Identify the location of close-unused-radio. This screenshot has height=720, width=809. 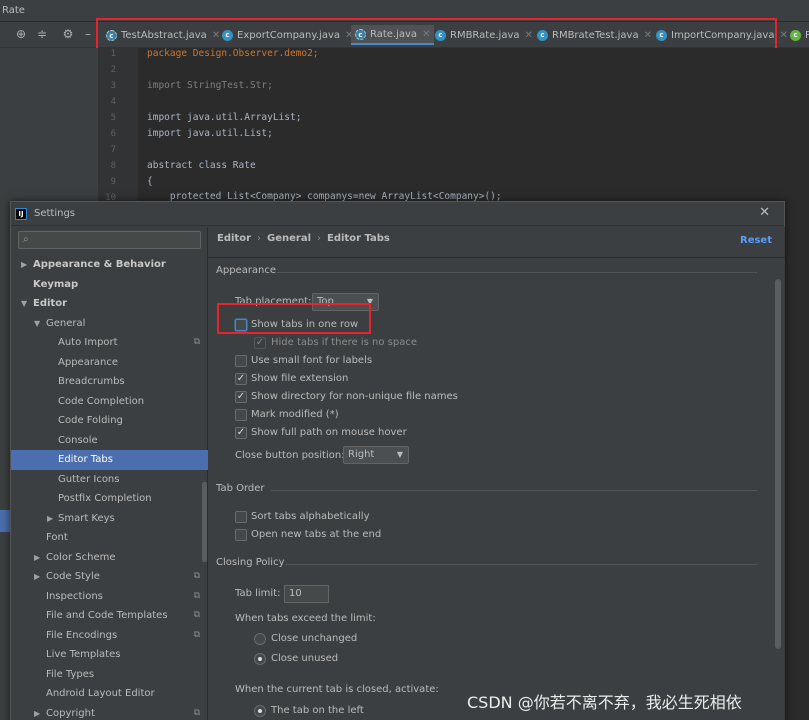
(260, 659).